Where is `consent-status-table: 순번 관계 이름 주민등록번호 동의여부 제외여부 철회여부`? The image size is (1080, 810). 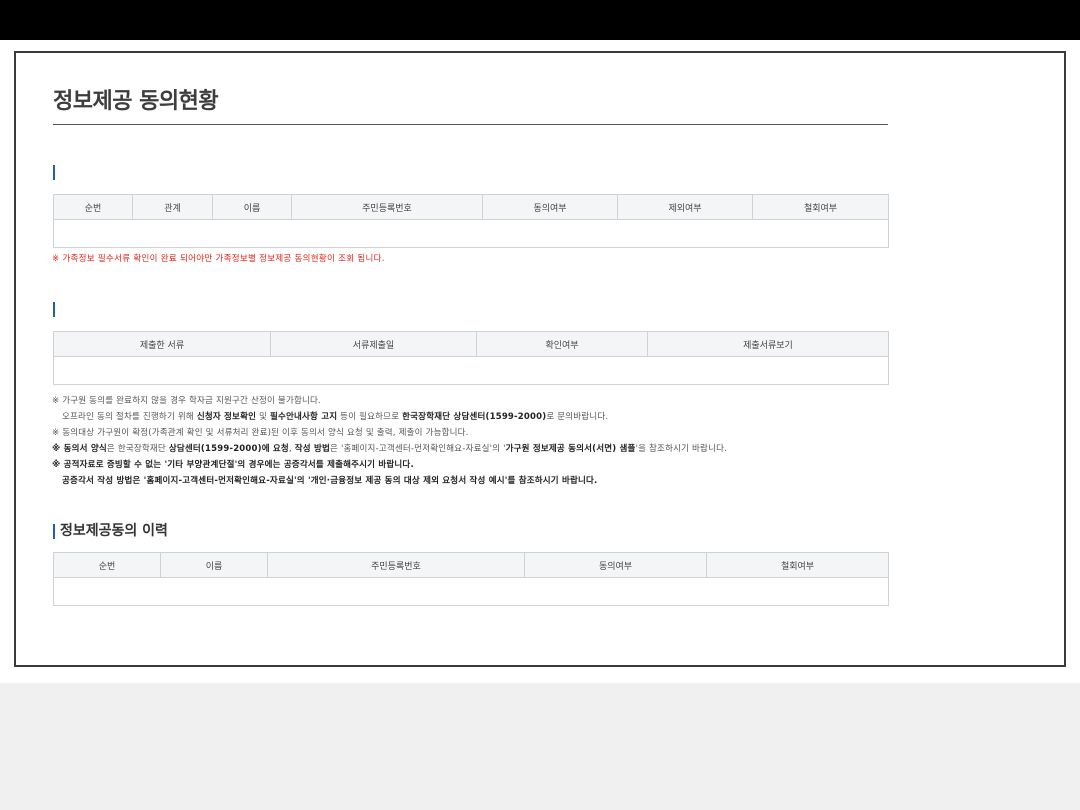 consent-status-table: 순번 관계 이름 주민등록번호 동의여부 제외여부 철회여부 is located at coordinates (471, 221).